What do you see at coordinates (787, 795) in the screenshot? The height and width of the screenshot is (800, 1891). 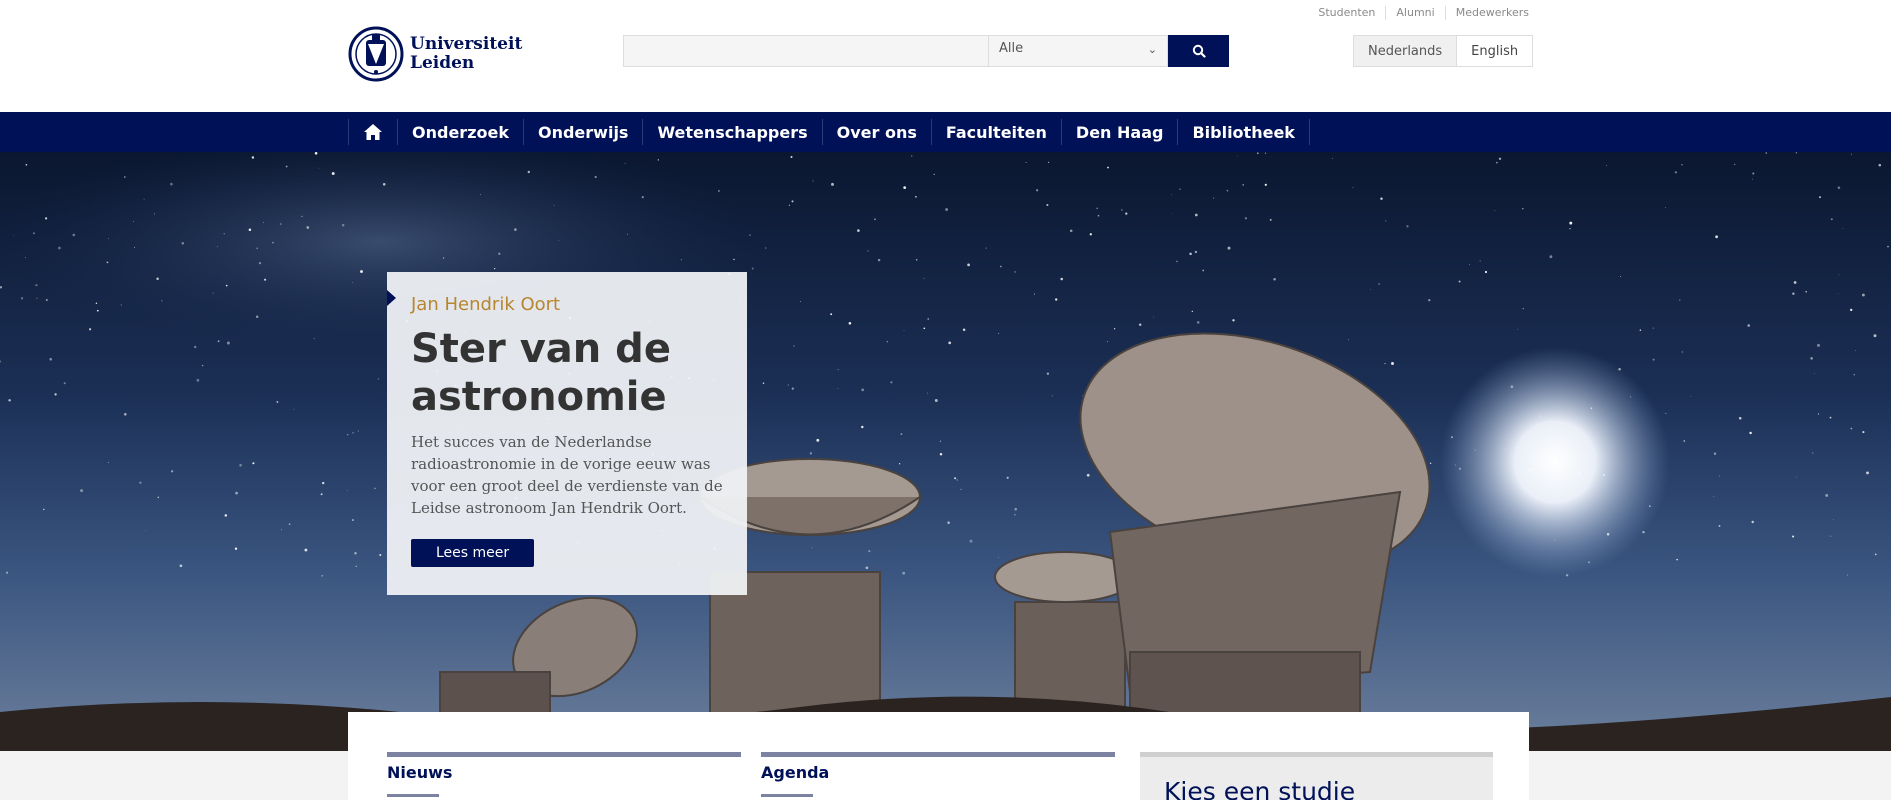 I see `agenda-item-bar` at bounding box center [787, 795].